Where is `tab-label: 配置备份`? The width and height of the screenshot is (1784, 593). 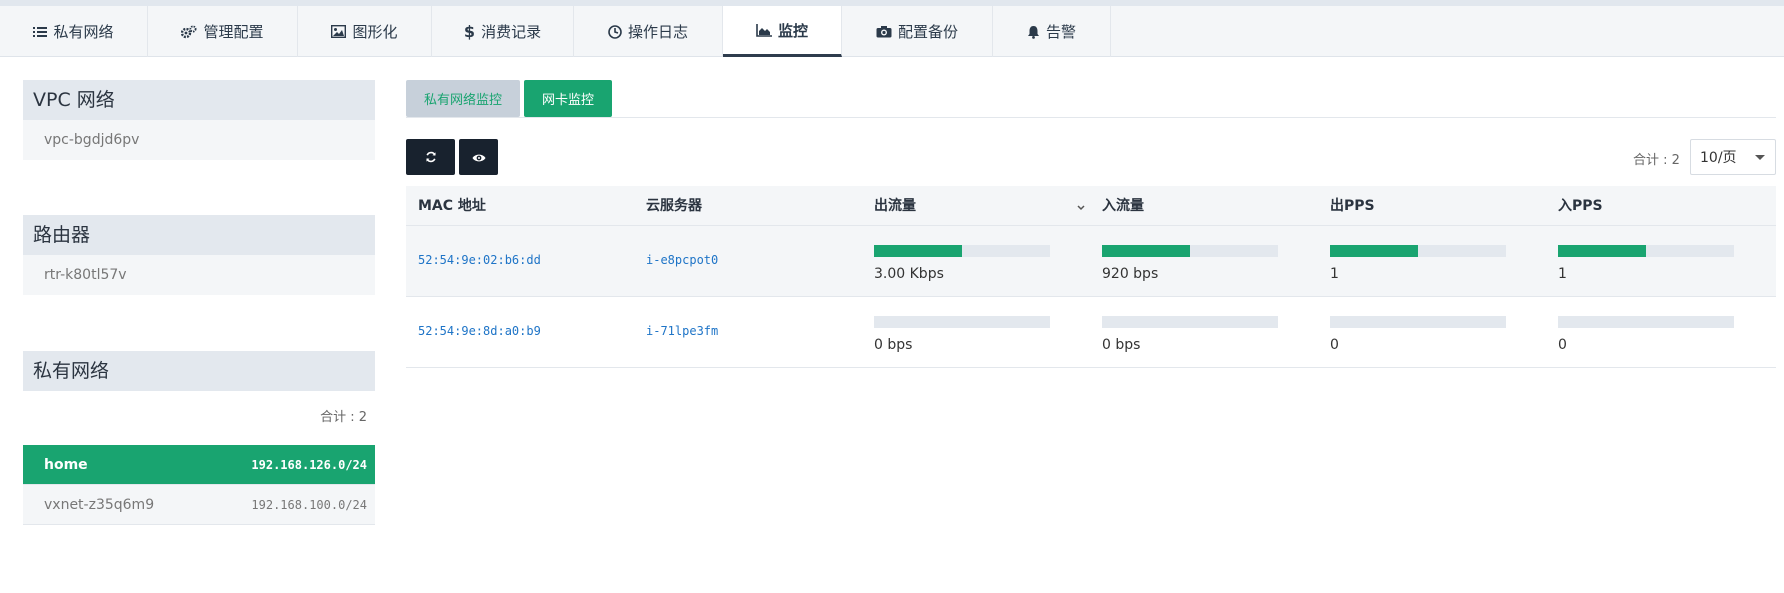 tab-label: 配置备份 is located at coordinates (927, 32).